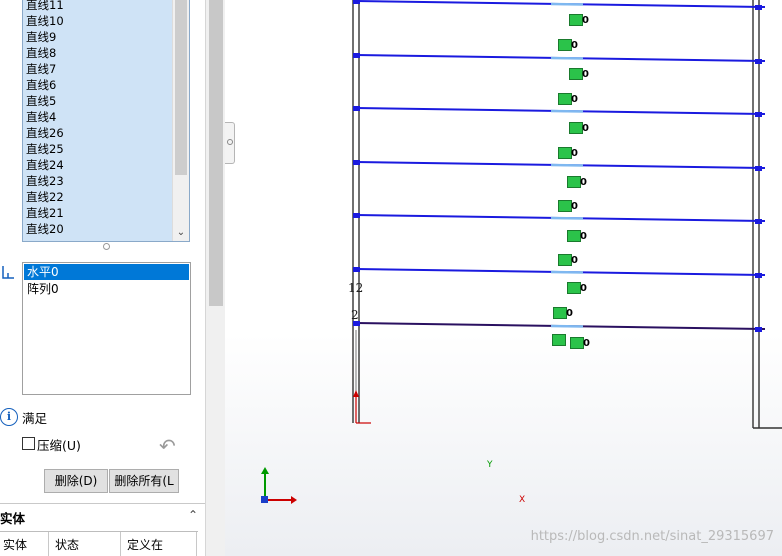 The height and width of the screenshot is (556, 782). Describe the element at coordinates (106, 328) in the screenshot. I see `existing-relations-list: 水平0 阵列0` at that location.